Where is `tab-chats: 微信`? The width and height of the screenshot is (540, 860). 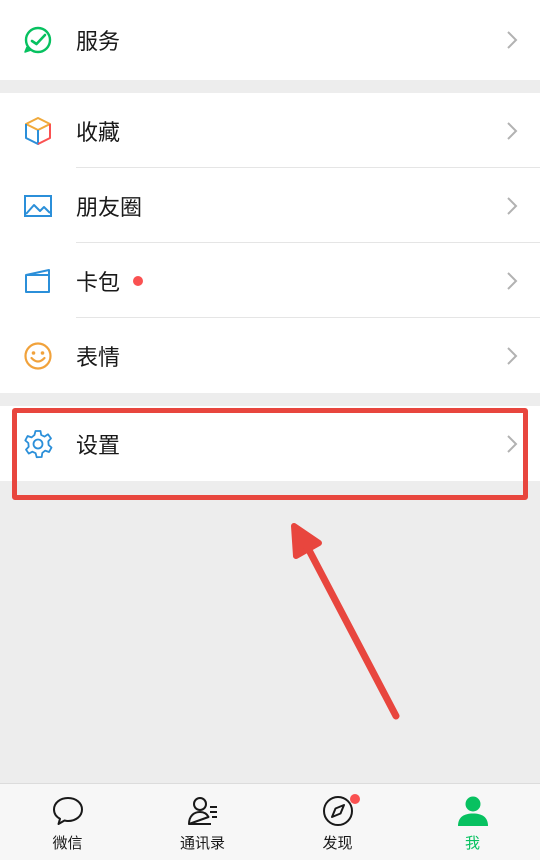
tab-chats: 微信 is located at coordinates (67, 822).